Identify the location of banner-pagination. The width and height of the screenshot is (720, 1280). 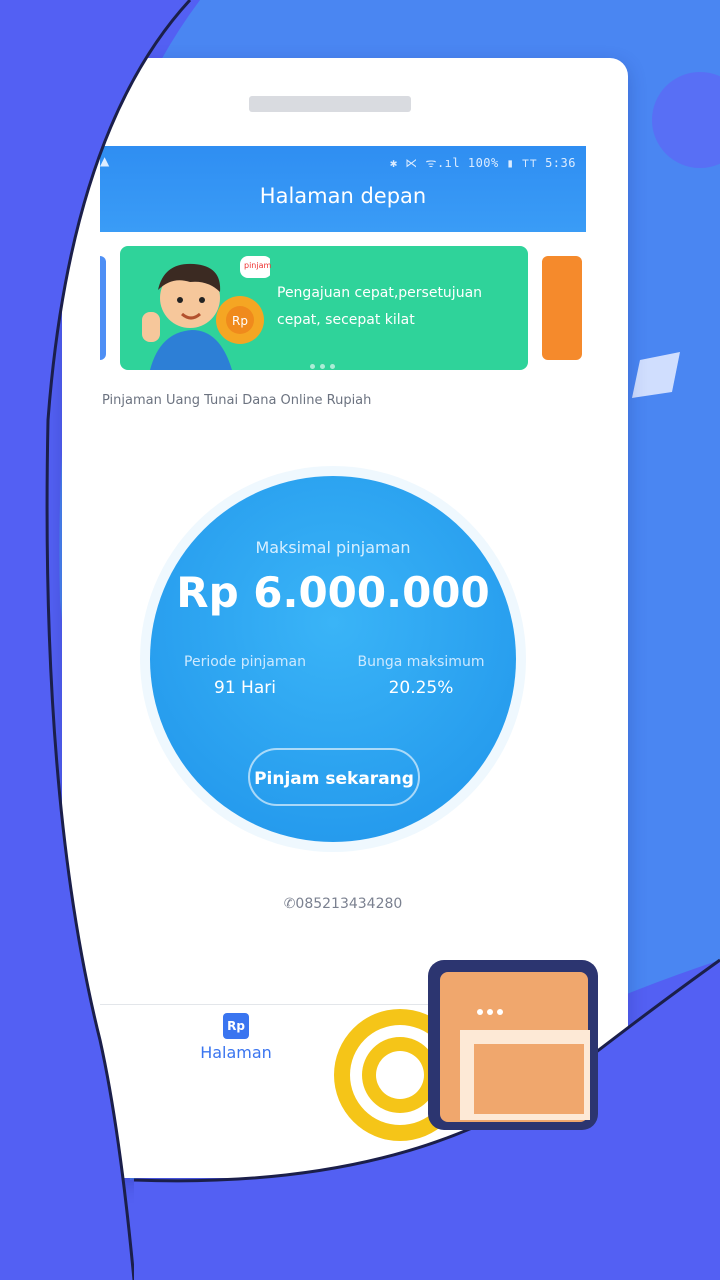
(325, 362).